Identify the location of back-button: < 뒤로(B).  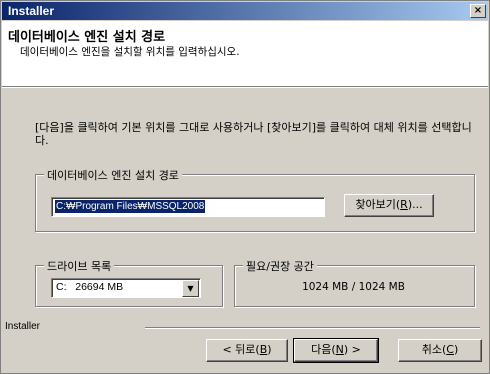
(247, 350).